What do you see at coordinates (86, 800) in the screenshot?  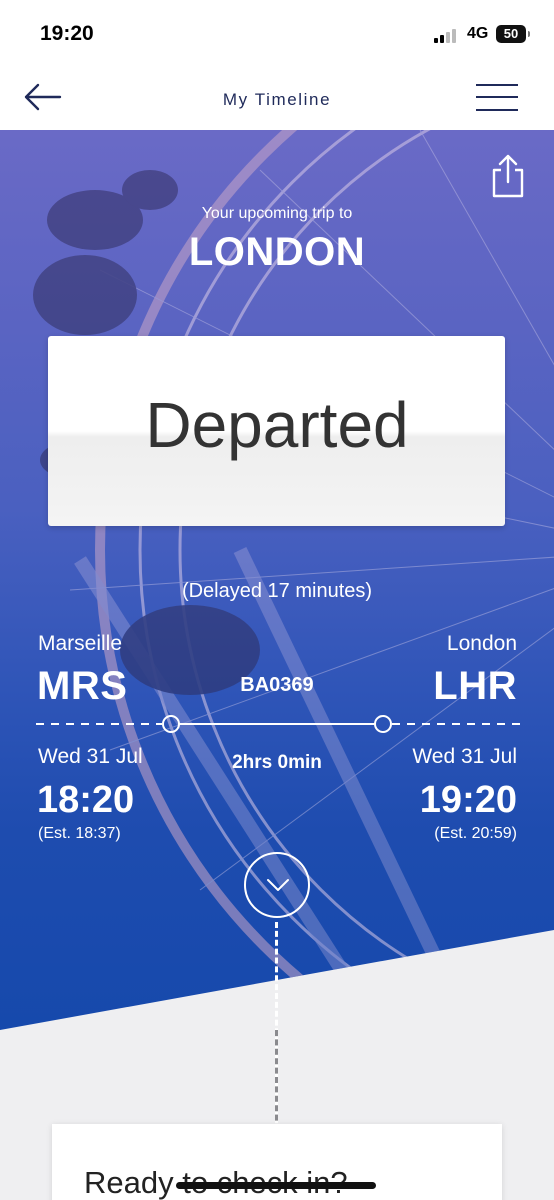 I see `departure-time: 18:20` at bounding box center [86, 800].